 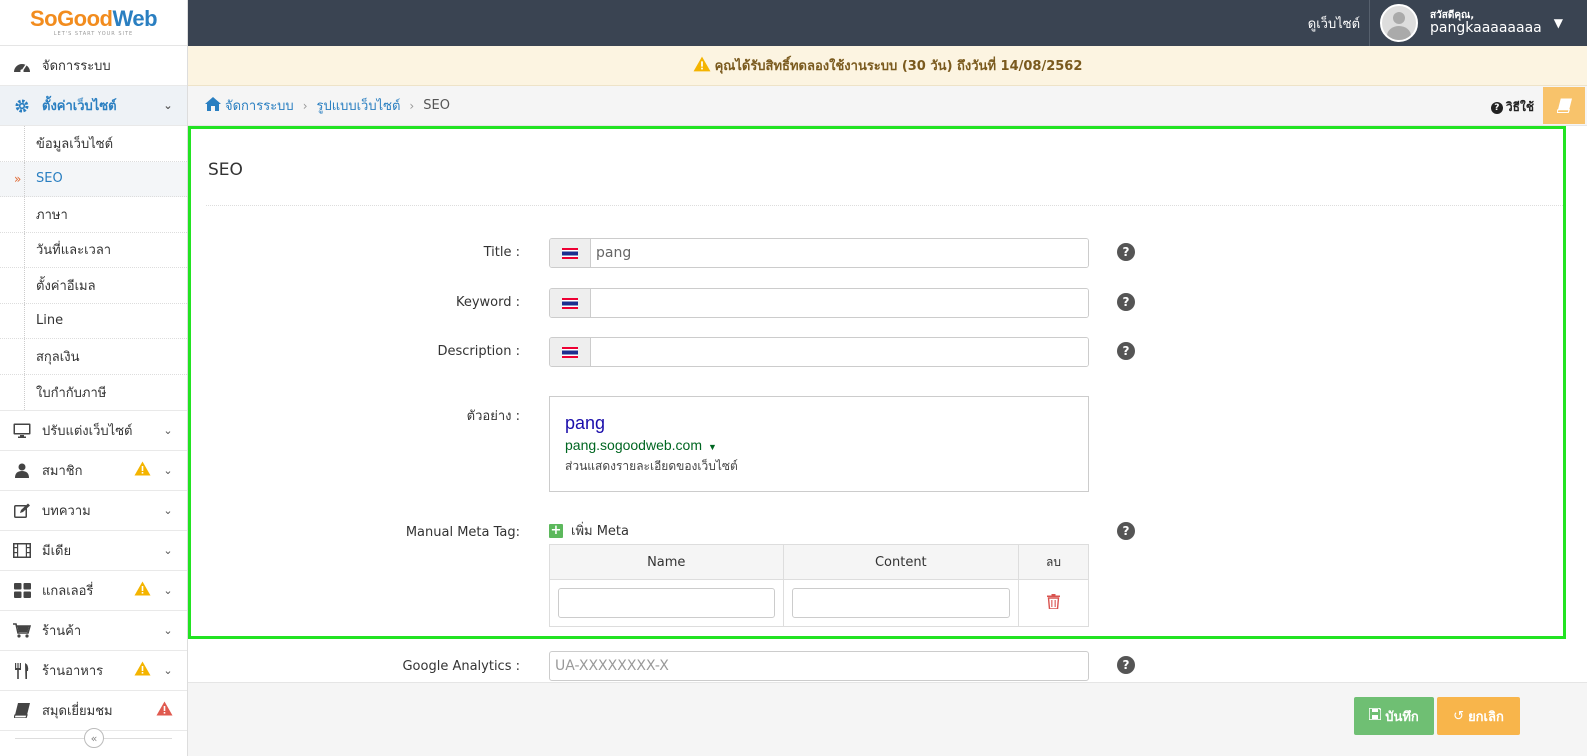 I want to click on cancel-button: ↺ ยกเลิก, so click(x=1478, y=716).